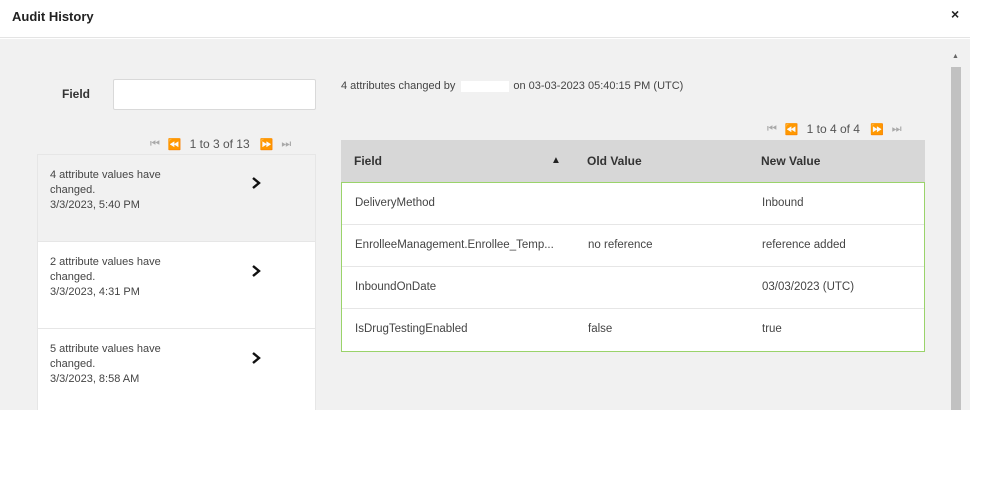 The image size is (1000, 478). Describe the element at coordinates (95, 379) in the screenshot. I see `change-timestamp: 3/3/2023, 8:58 AM` at that location.